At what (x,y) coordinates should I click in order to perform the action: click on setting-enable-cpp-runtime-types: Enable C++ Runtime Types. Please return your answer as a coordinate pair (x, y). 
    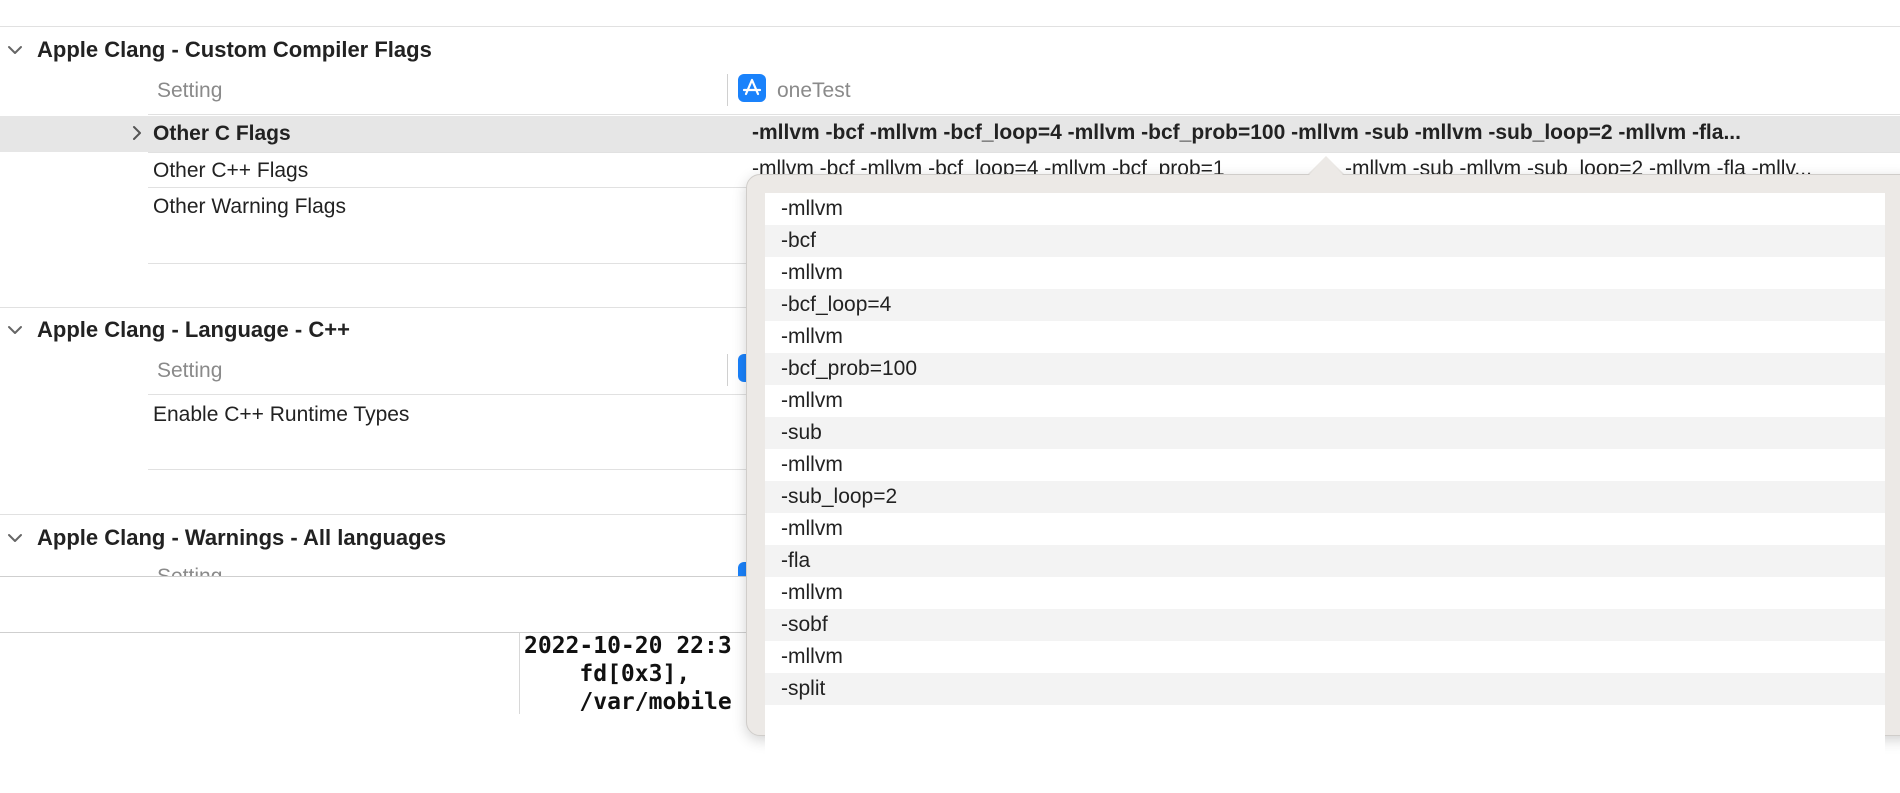
    Looking at the image, I should click on (281, 415).